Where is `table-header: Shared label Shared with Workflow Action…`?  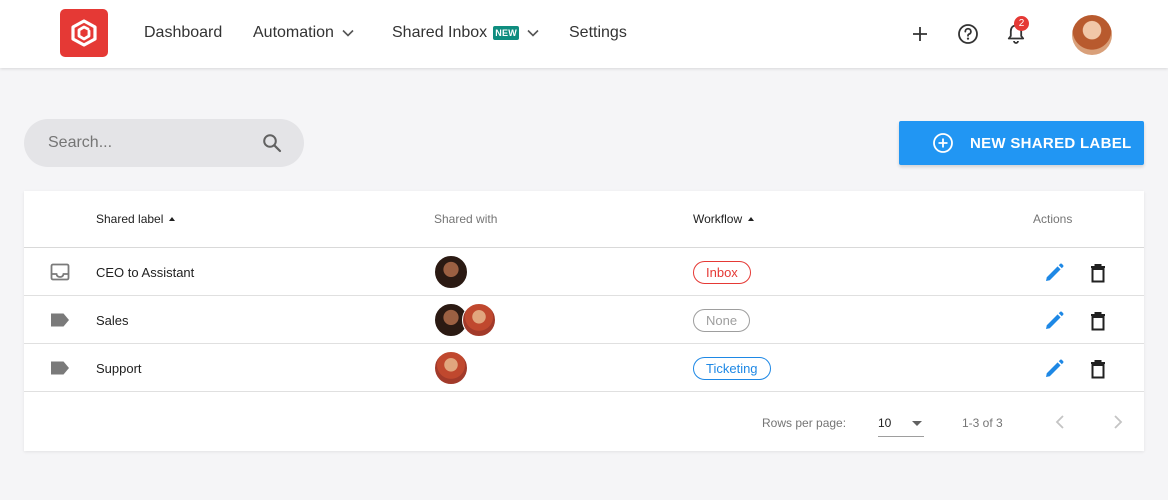
table-header: Shared label Shared with Workflow Action… is located at coordinates (584, 219).